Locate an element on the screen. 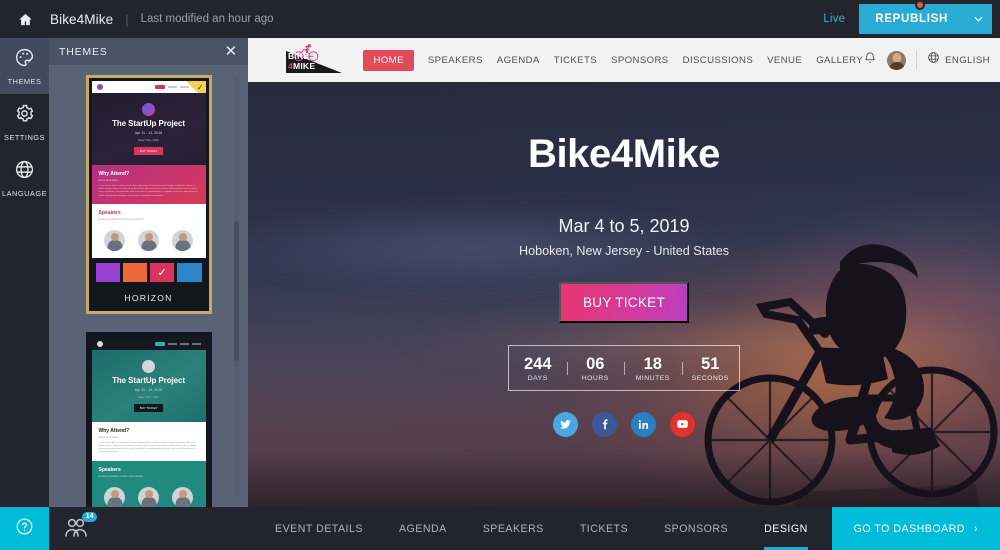  tab-tickets: TICKETS is located at coordinates (604, 528).